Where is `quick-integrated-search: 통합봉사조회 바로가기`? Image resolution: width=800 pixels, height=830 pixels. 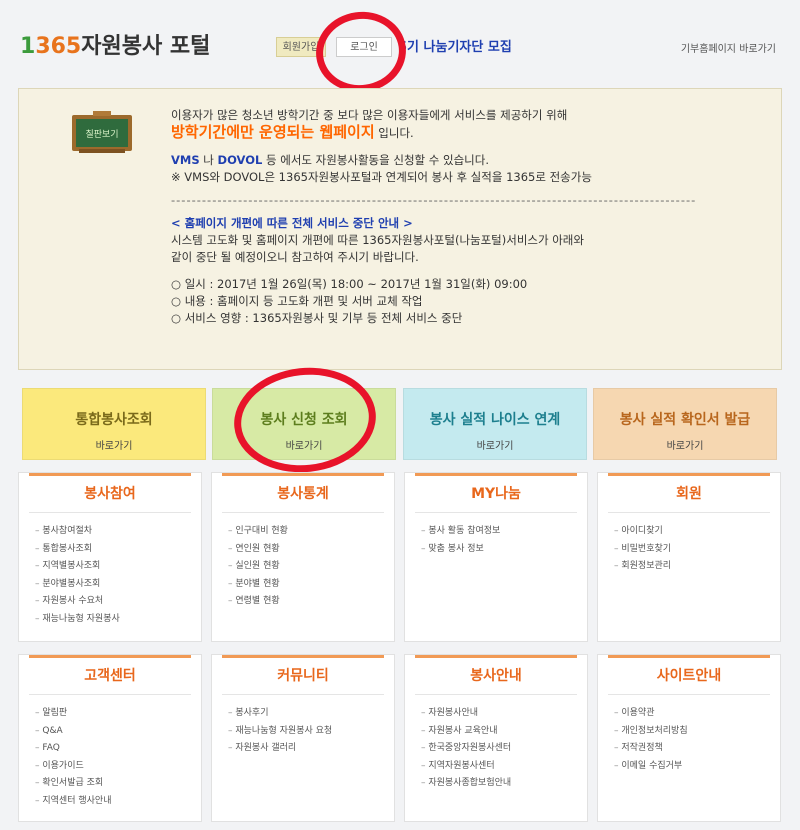
quick-integrated-search: 통합봉사조회 바로가기 is located at coordinates (114, 424).